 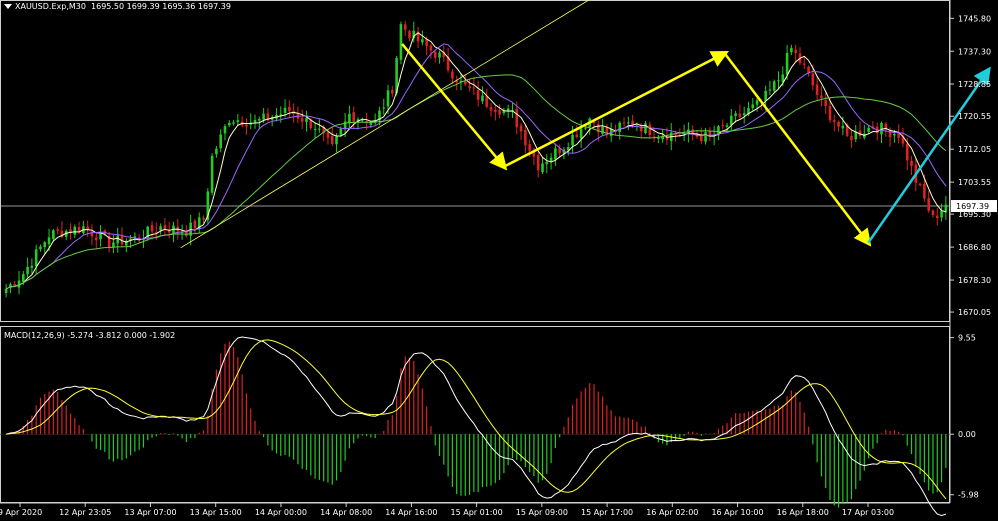 I want to click on time-tick-label: 12 Apr 23:05, so click(x=85, y=512).